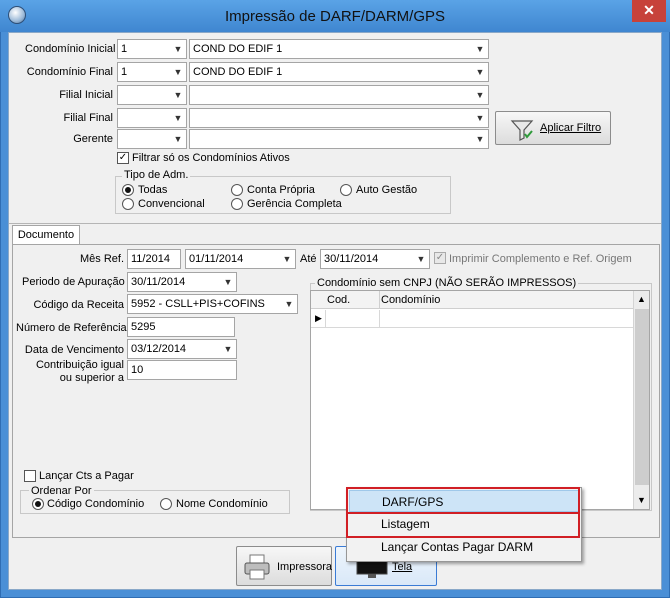  I want to click on tipo-auto-gestao-label: Auto Gestão, so click(387, 190).